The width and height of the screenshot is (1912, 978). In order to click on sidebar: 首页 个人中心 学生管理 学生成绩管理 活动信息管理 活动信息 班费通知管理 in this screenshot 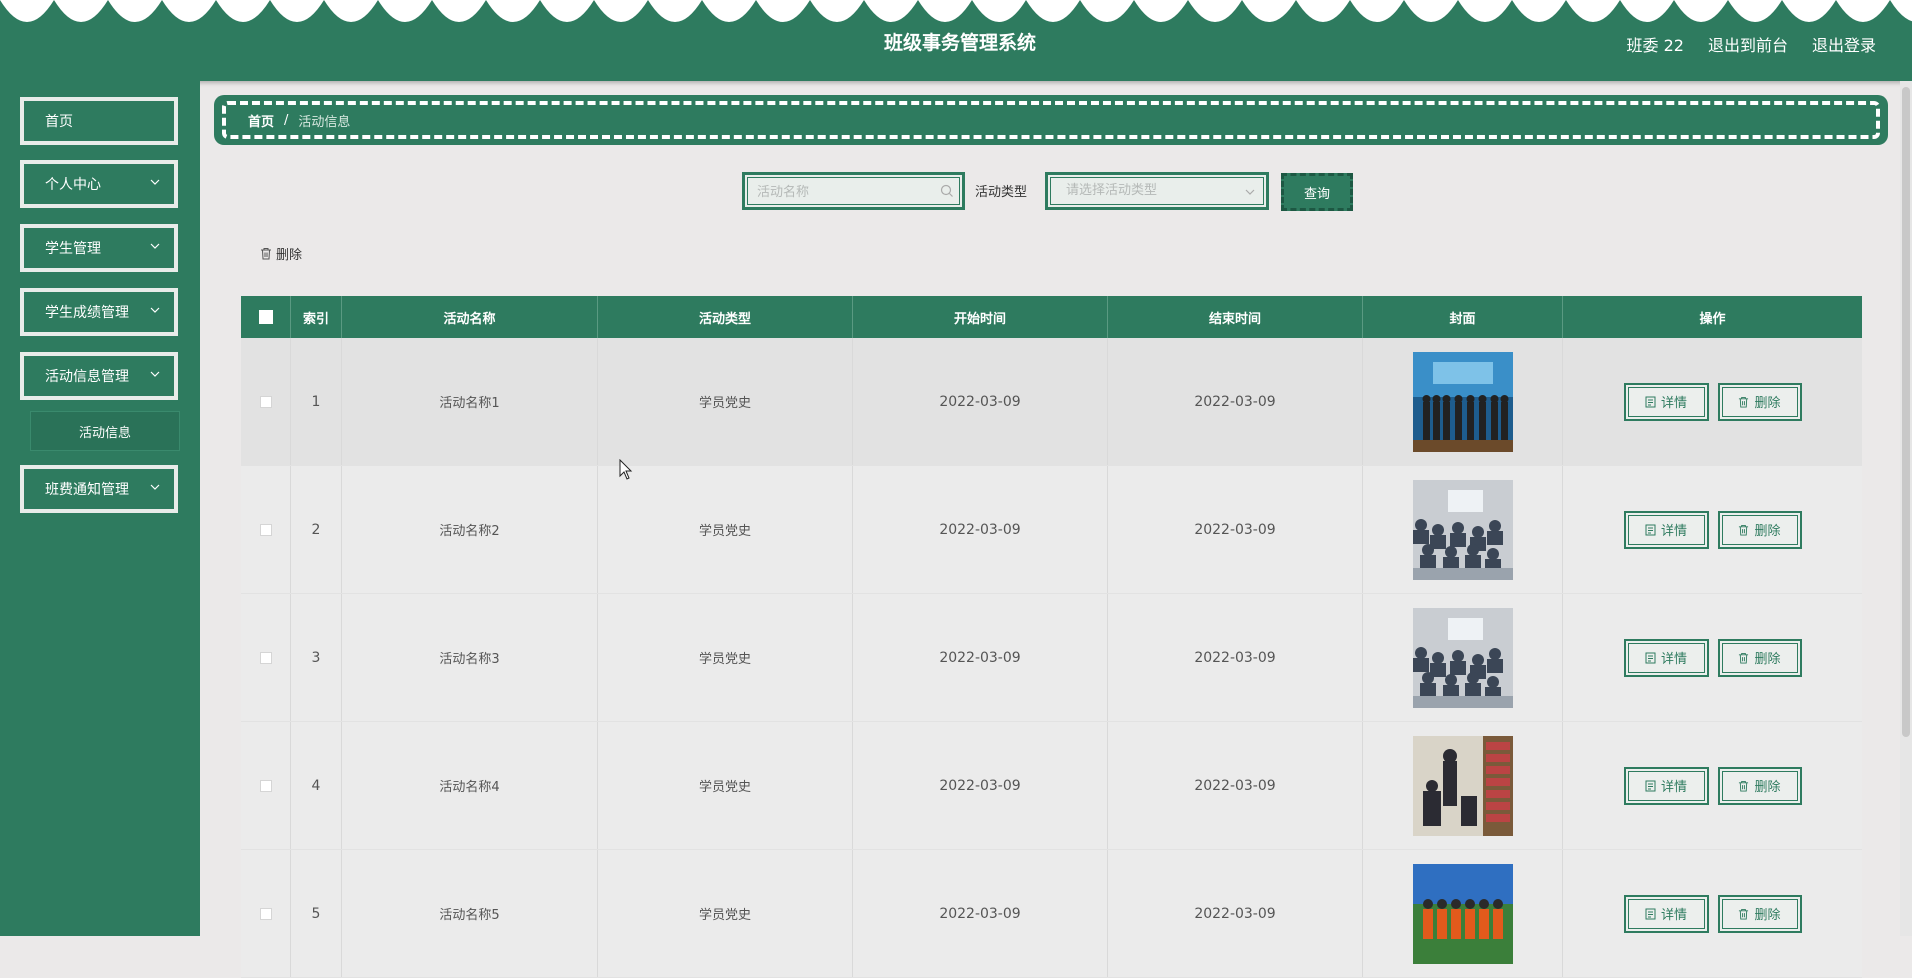, I will do `click(100, 508)`.